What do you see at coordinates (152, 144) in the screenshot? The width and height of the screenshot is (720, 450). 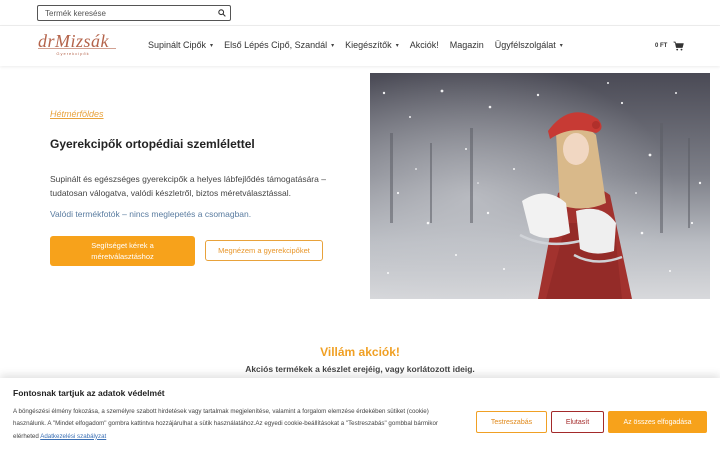 I see `hero-title: Gyerekcipők ortopédiai szemlélettel` at bounding box center [152, 144].